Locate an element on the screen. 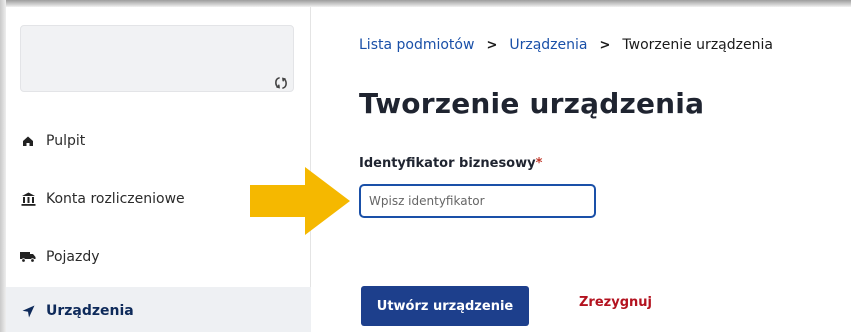 The image size is (851, 332). identifier-input is located at coordinates (477, 201).